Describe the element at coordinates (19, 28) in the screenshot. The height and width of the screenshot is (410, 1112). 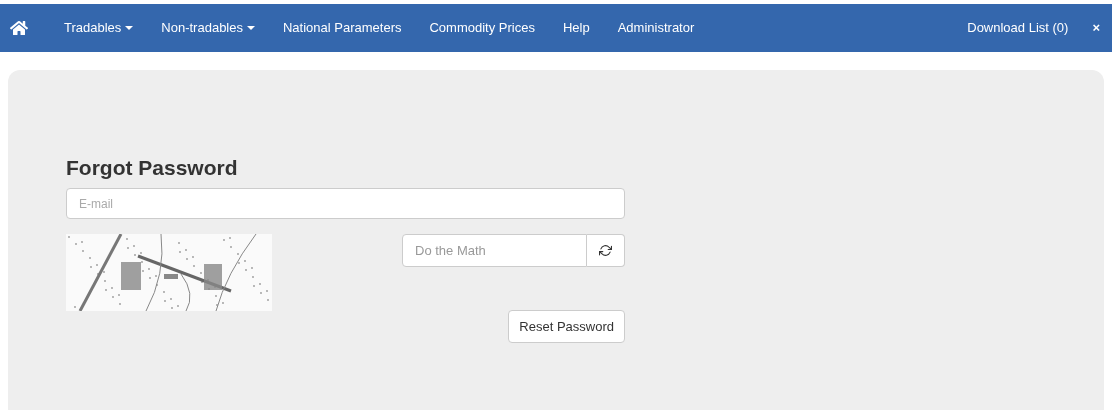
I see `home-icon` at that location.